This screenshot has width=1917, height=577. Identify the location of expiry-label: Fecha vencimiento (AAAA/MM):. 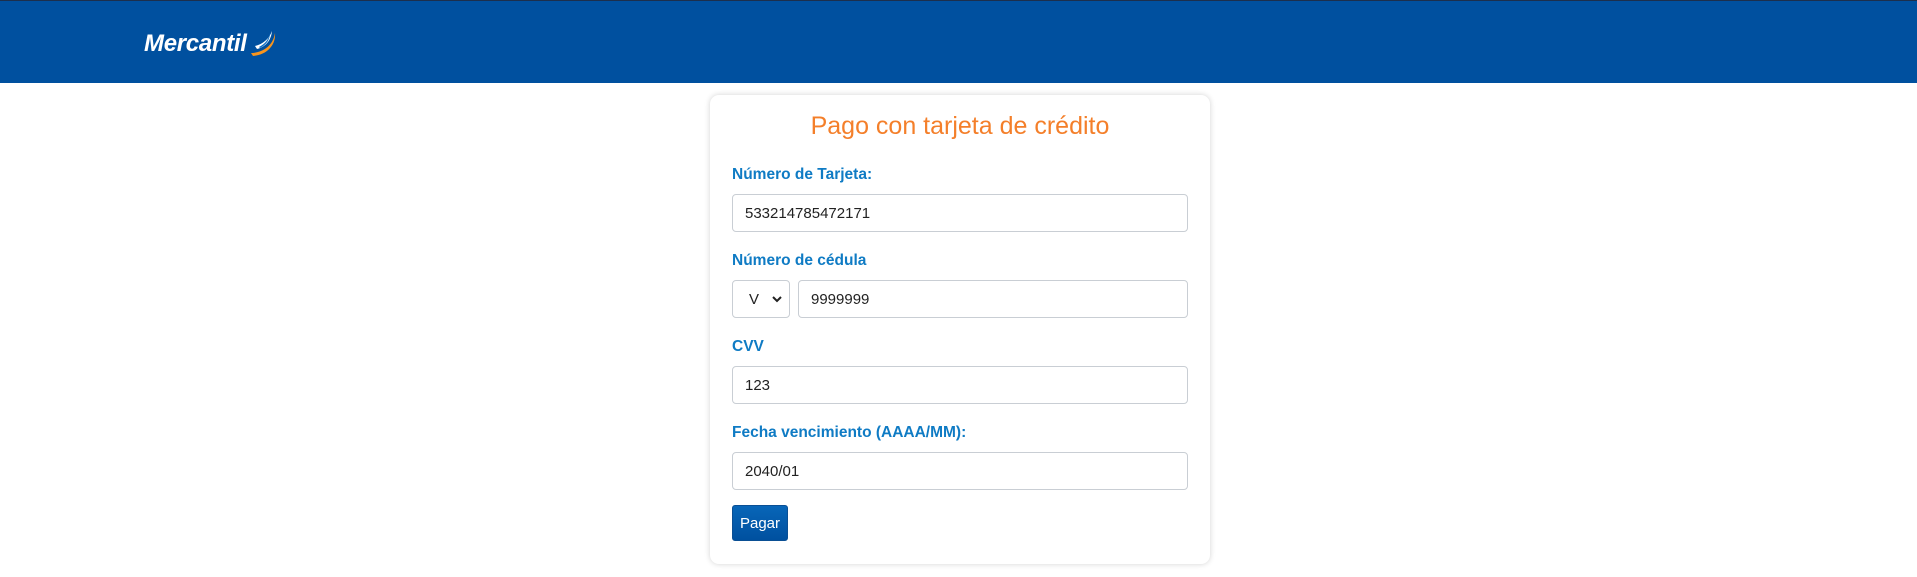
(849, 432).